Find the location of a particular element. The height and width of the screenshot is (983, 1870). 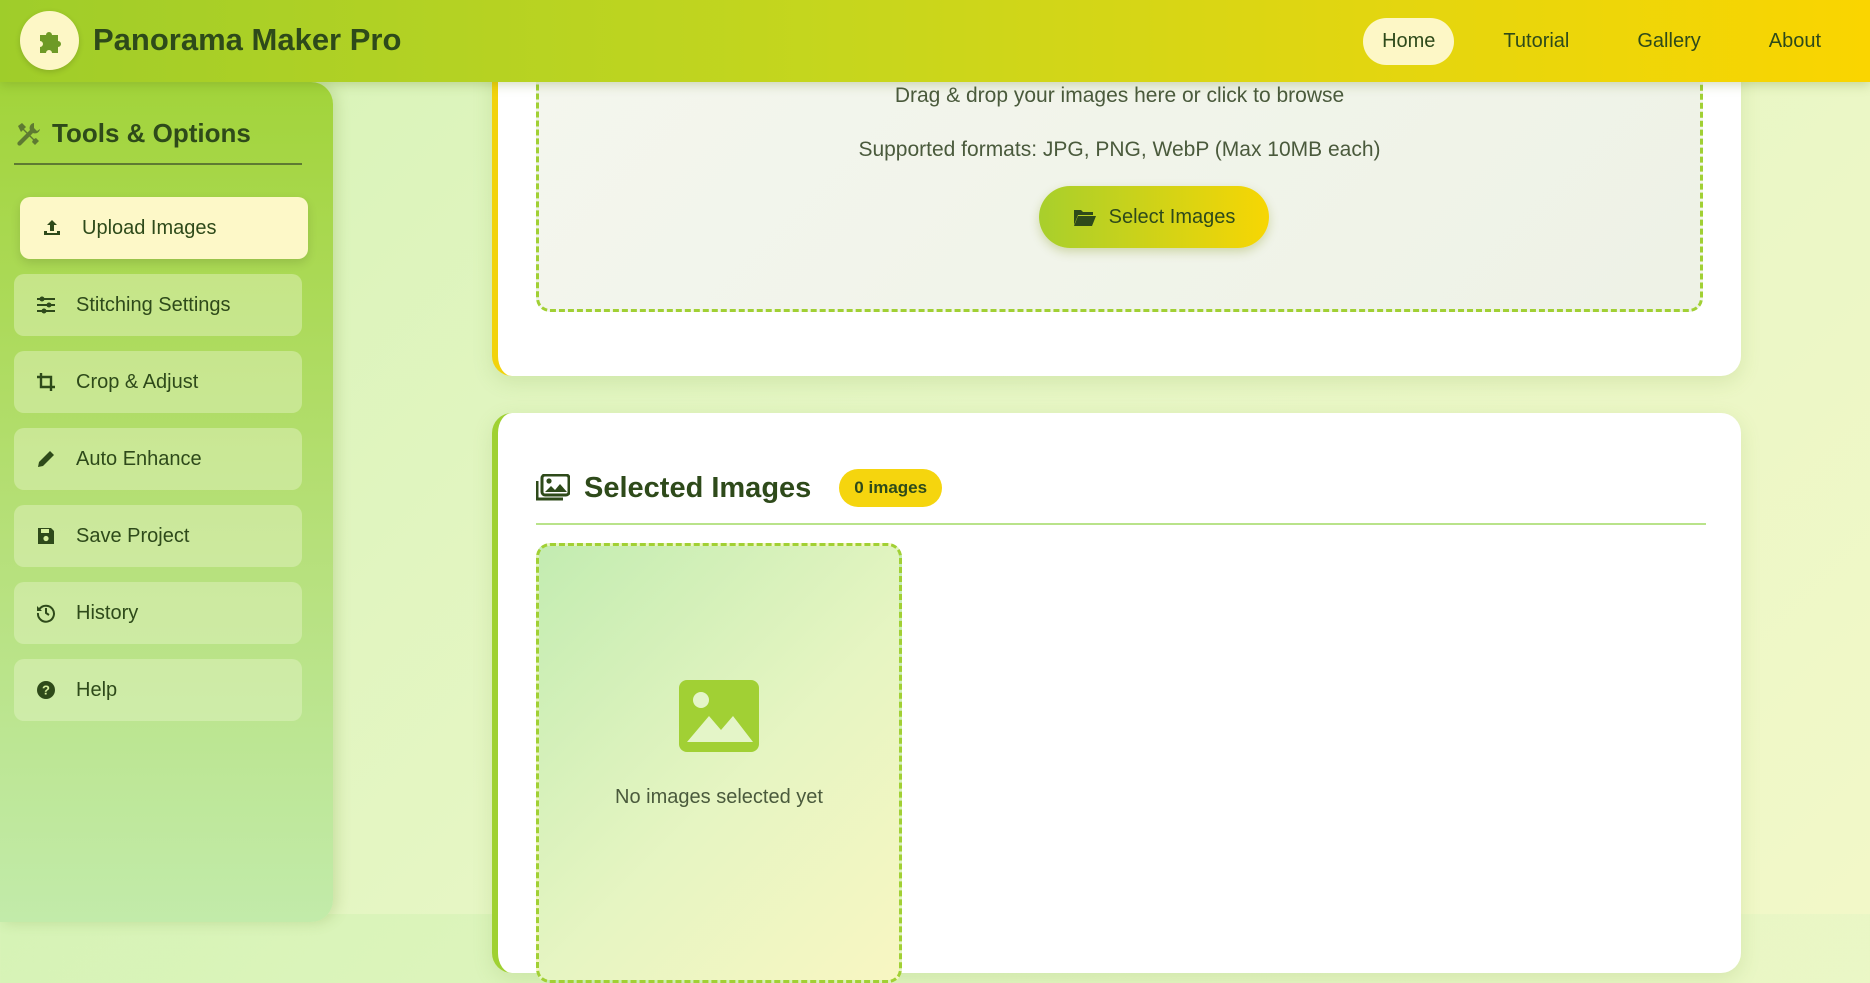

help-icon: ? is located at coordinates (46, 690).